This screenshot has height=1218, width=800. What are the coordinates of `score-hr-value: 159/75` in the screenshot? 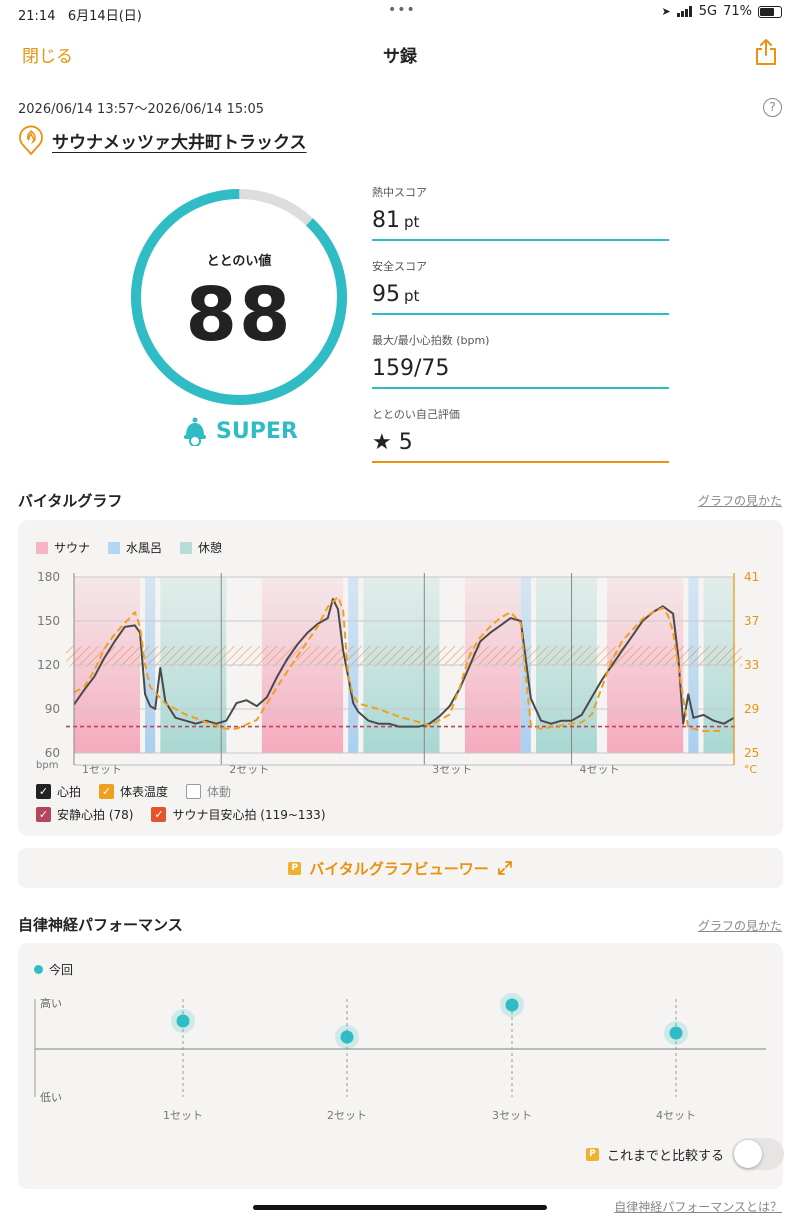 It's located at (411, 368).